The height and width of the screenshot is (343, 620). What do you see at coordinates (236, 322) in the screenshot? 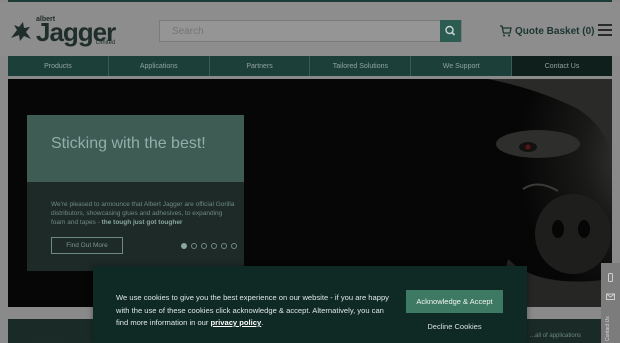
I see `privacy-policy-link: privacy policy` at bounding box center [236, 322].